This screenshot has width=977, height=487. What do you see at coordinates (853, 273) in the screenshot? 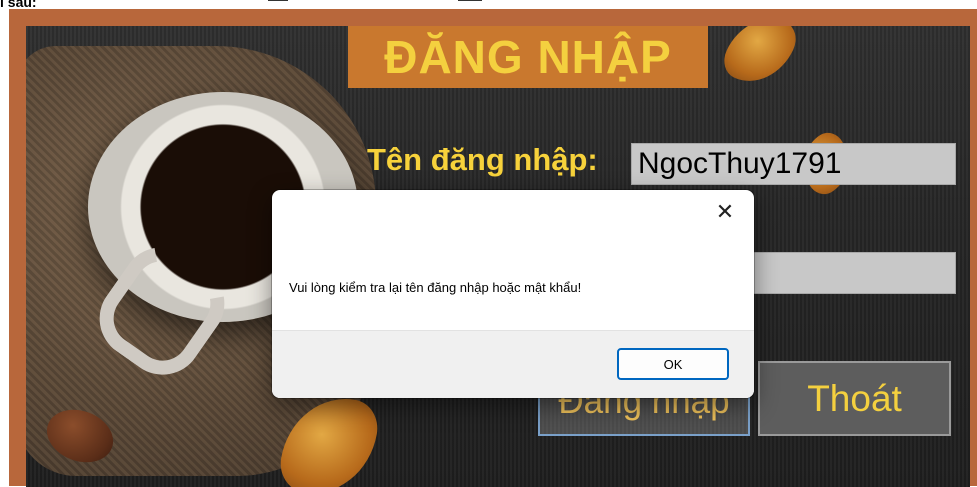
I see `password-input` at bounding box center [853, 273].